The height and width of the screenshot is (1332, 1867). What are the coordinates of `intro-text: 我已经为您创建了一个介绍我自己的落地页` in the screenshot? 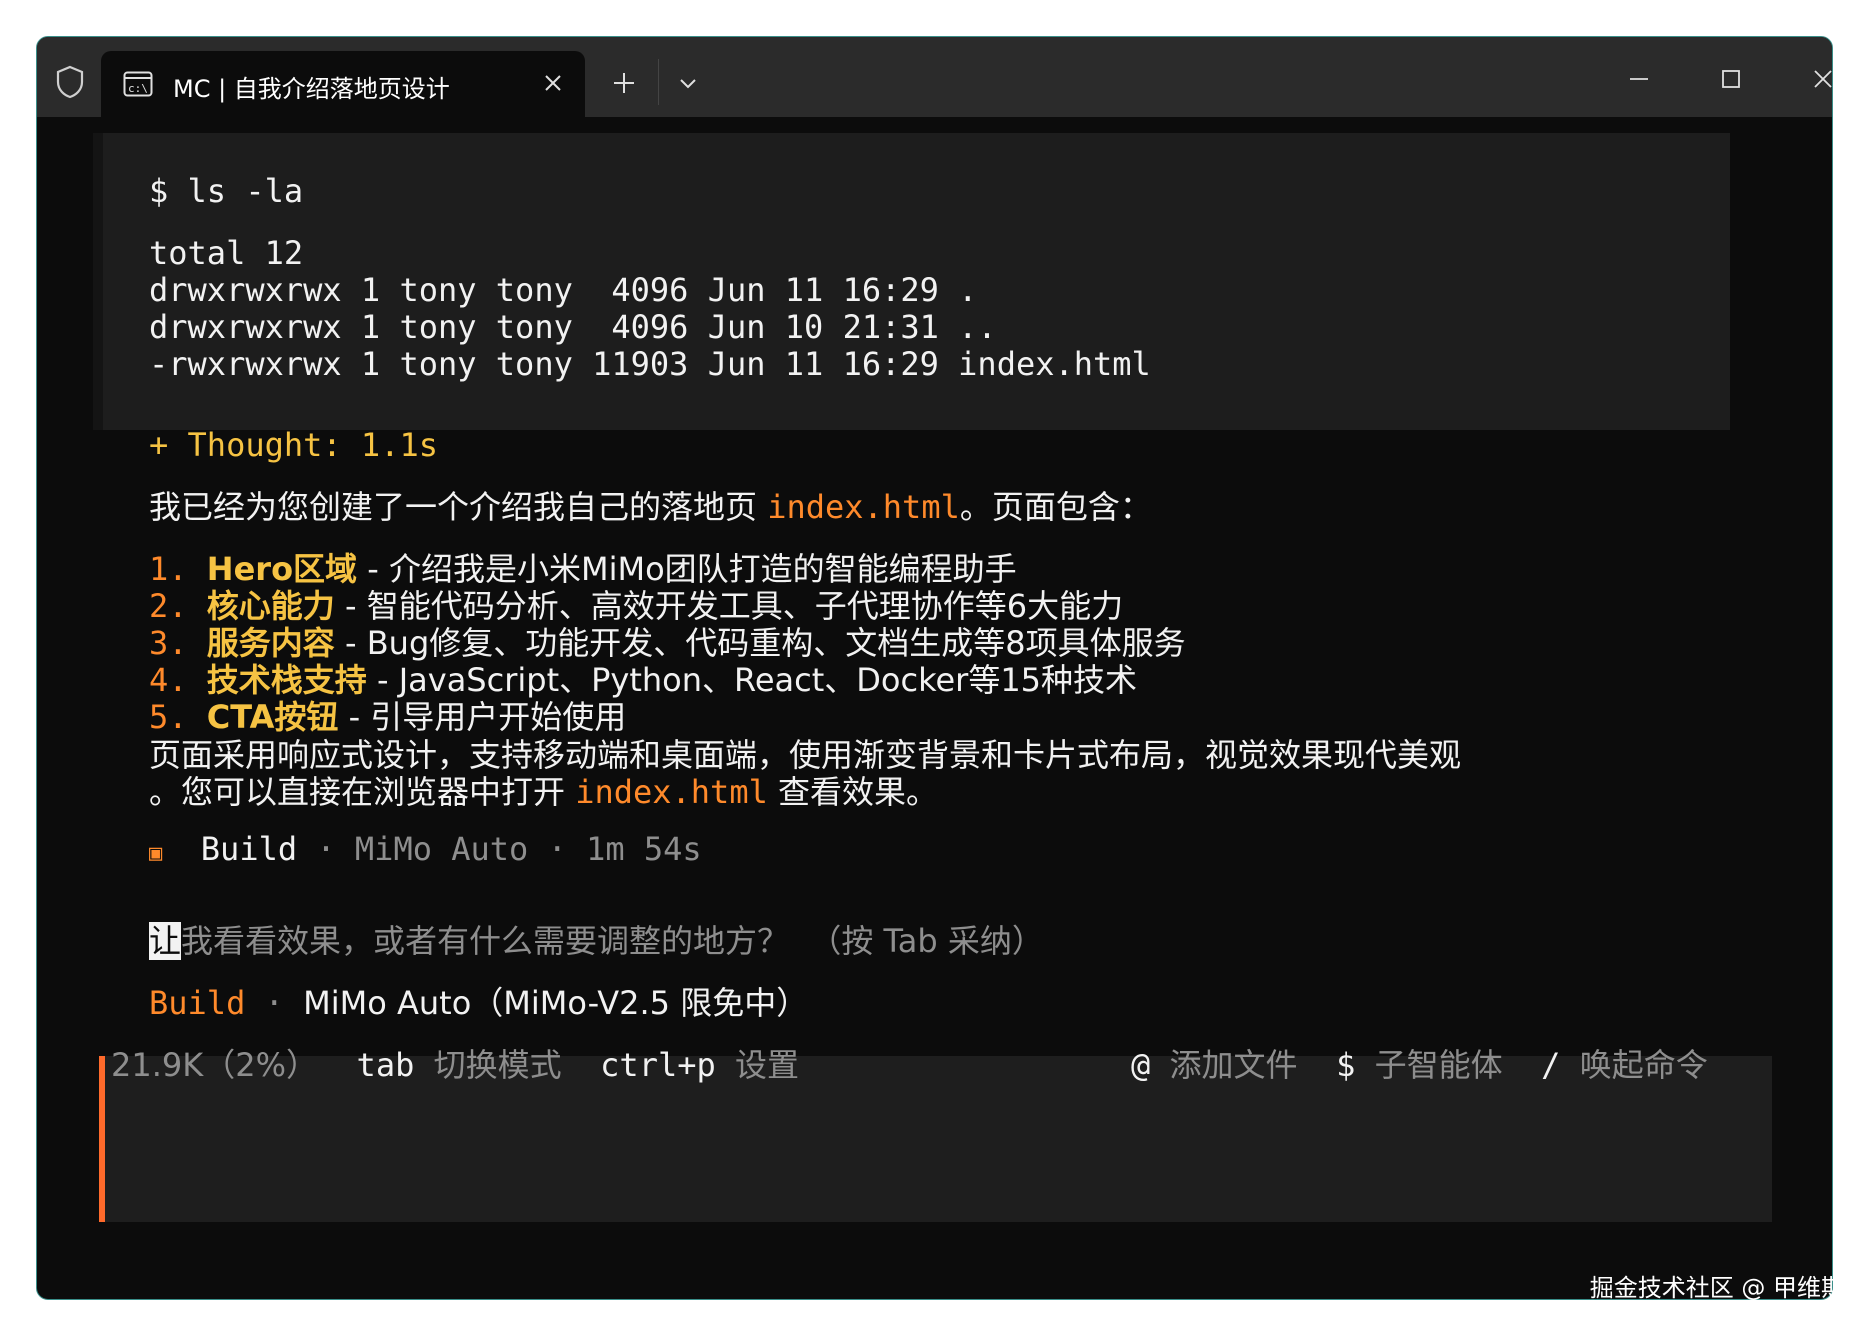 It's located at (458, 507).